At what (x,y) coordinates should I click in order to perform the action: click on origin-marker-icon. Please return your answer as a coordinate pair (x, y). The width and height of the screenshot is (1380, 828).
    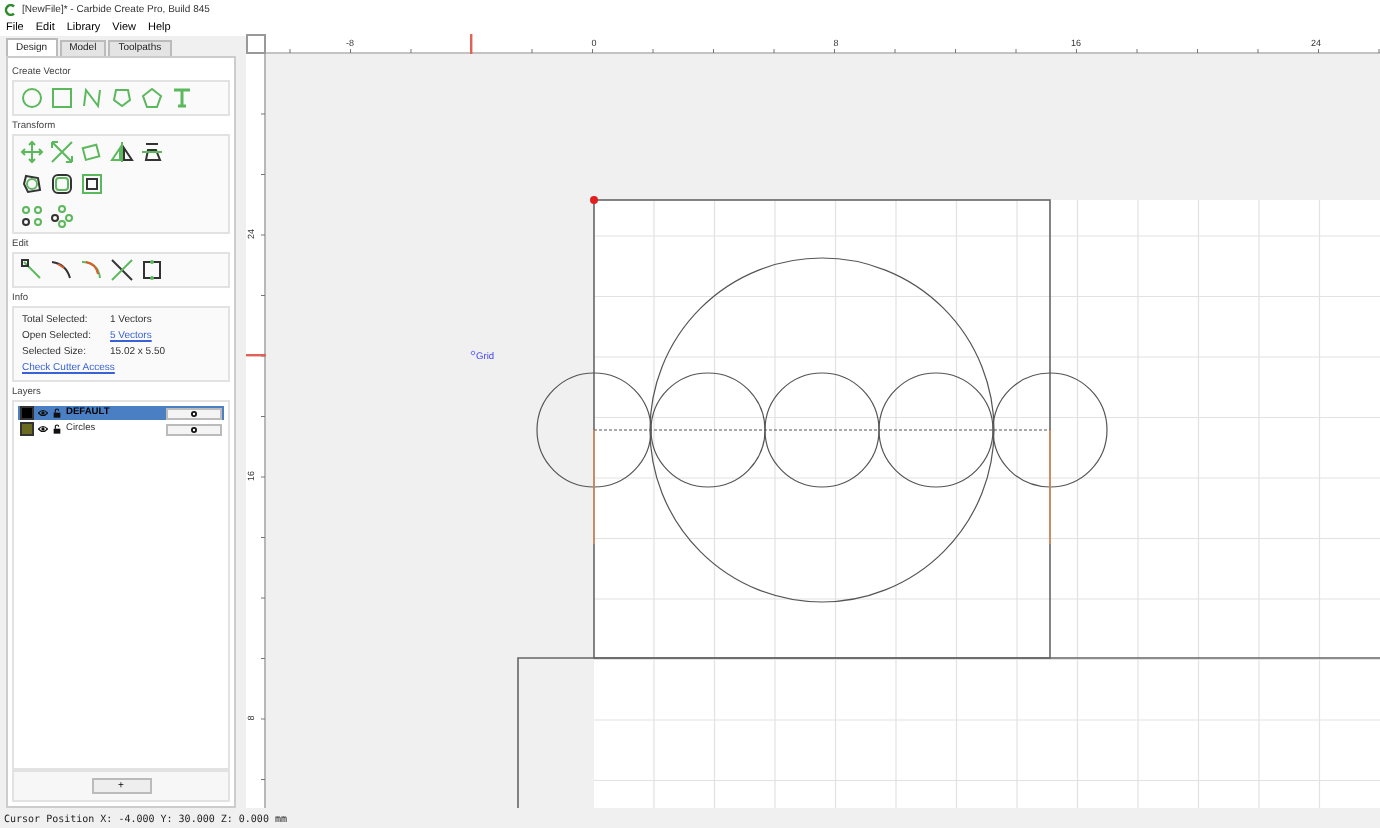
    Looking at the image, I should click on (594, 200).